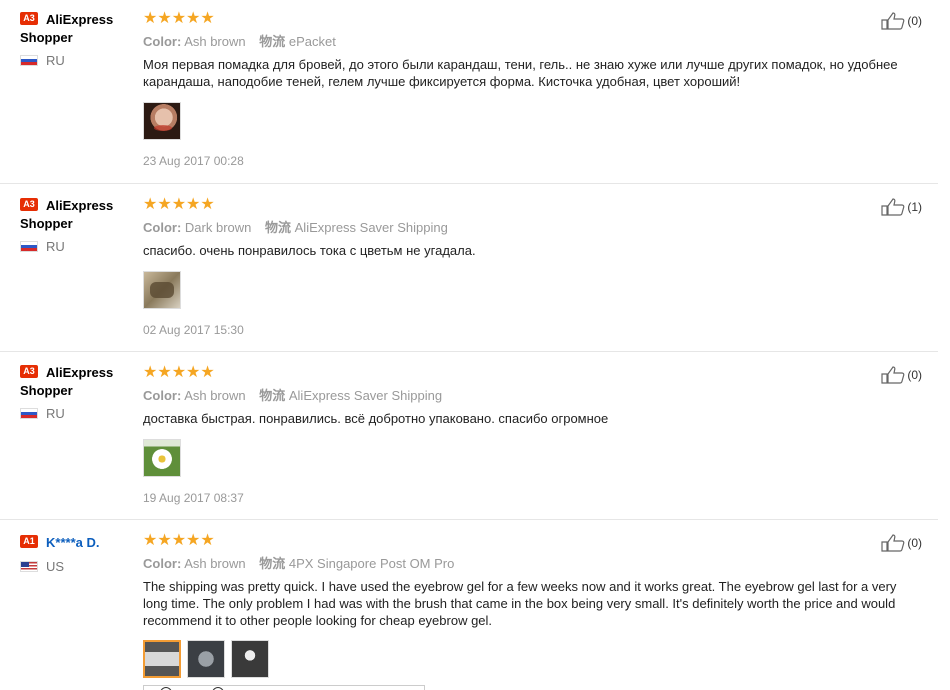  Describe the element at coordinates (533, 42) in the screenshot. I see `review-meta: Color: Ash brown 物流 ePacket` at that location.